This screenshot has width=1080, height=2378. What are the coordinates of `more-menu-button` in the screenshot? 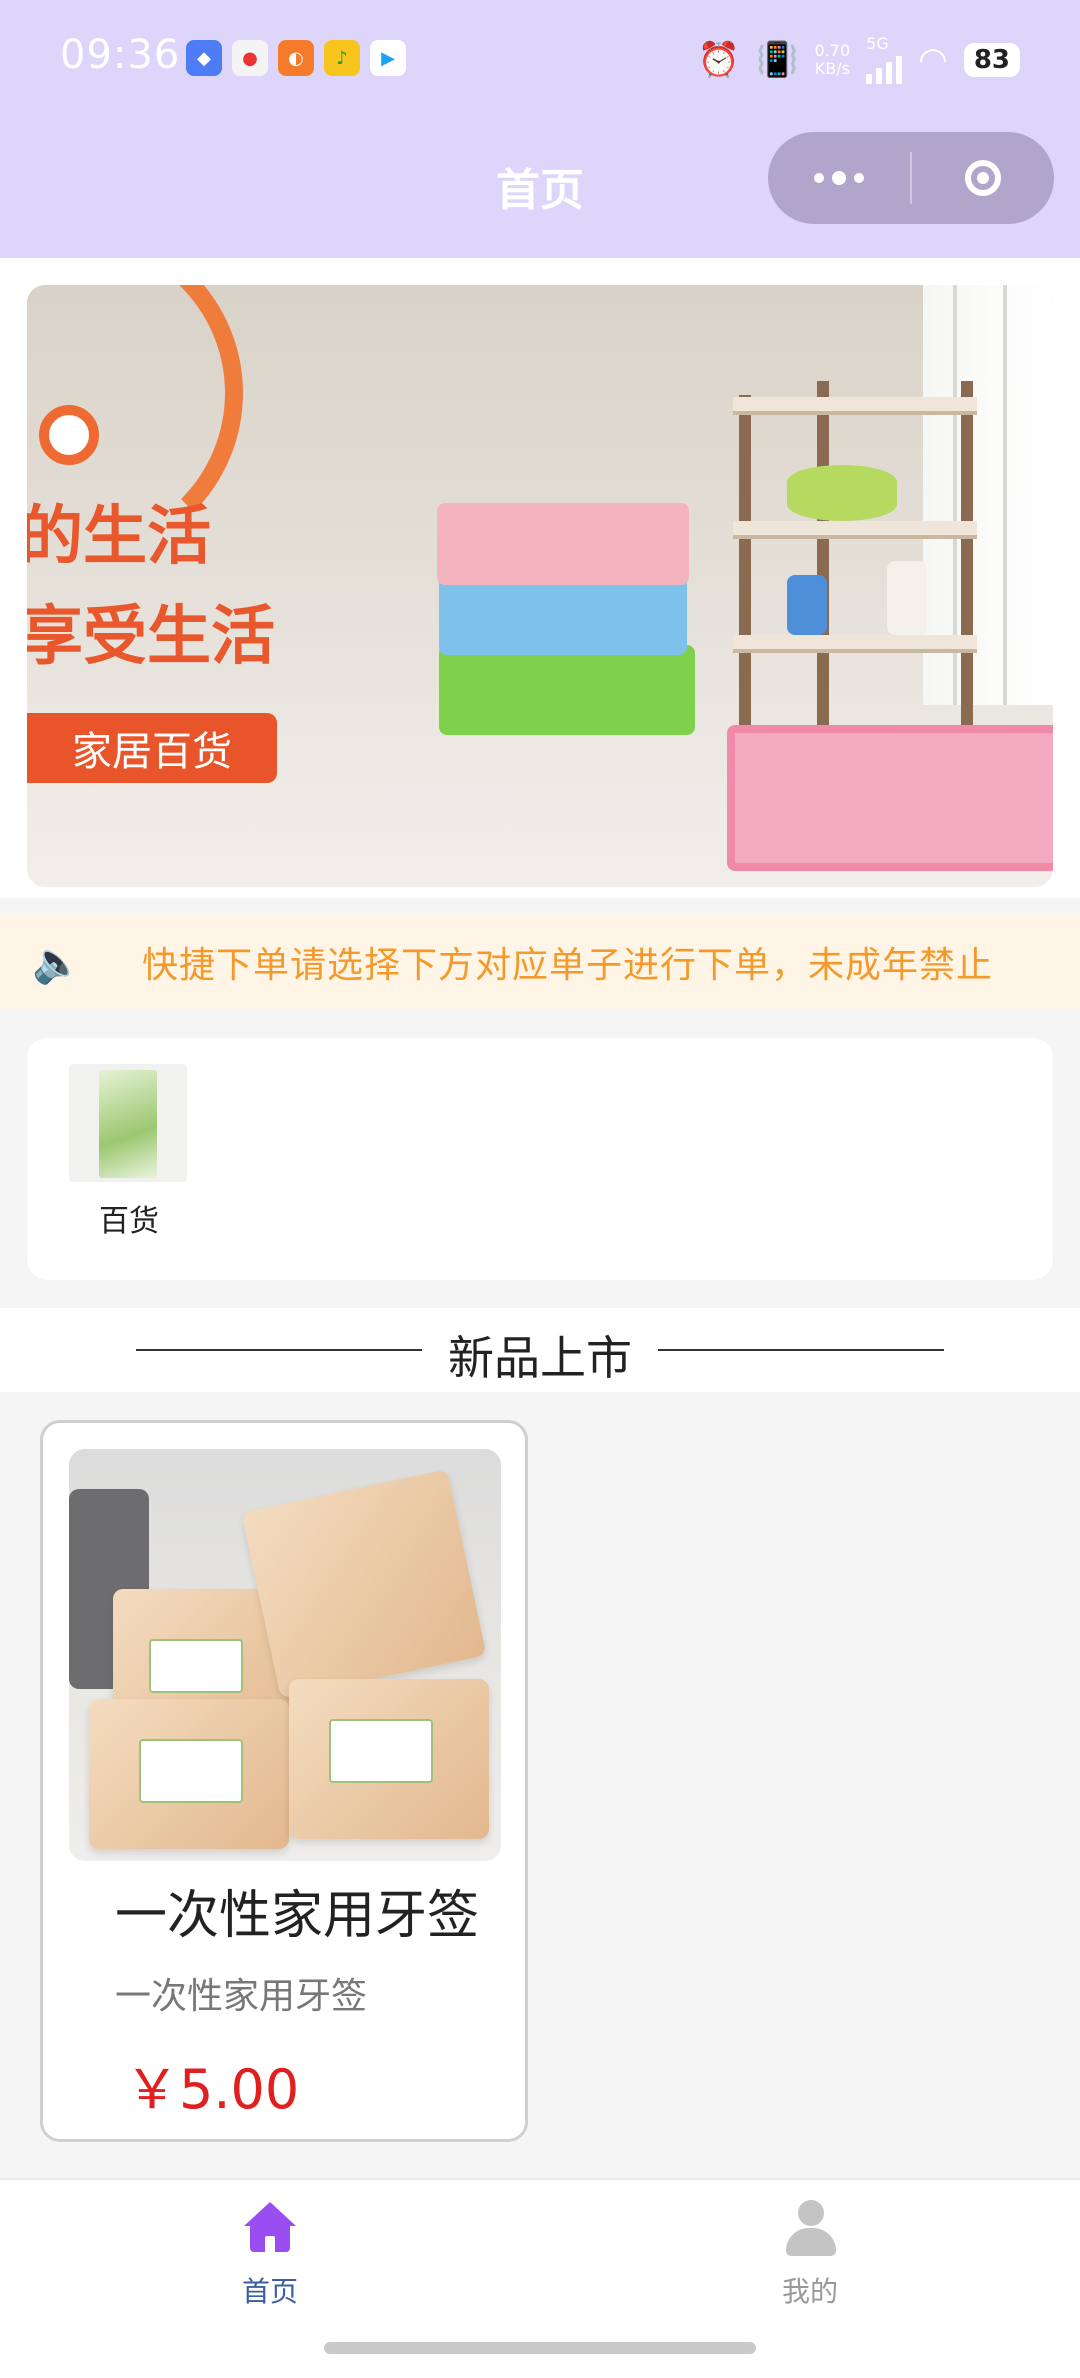 It's located at (839, 178).